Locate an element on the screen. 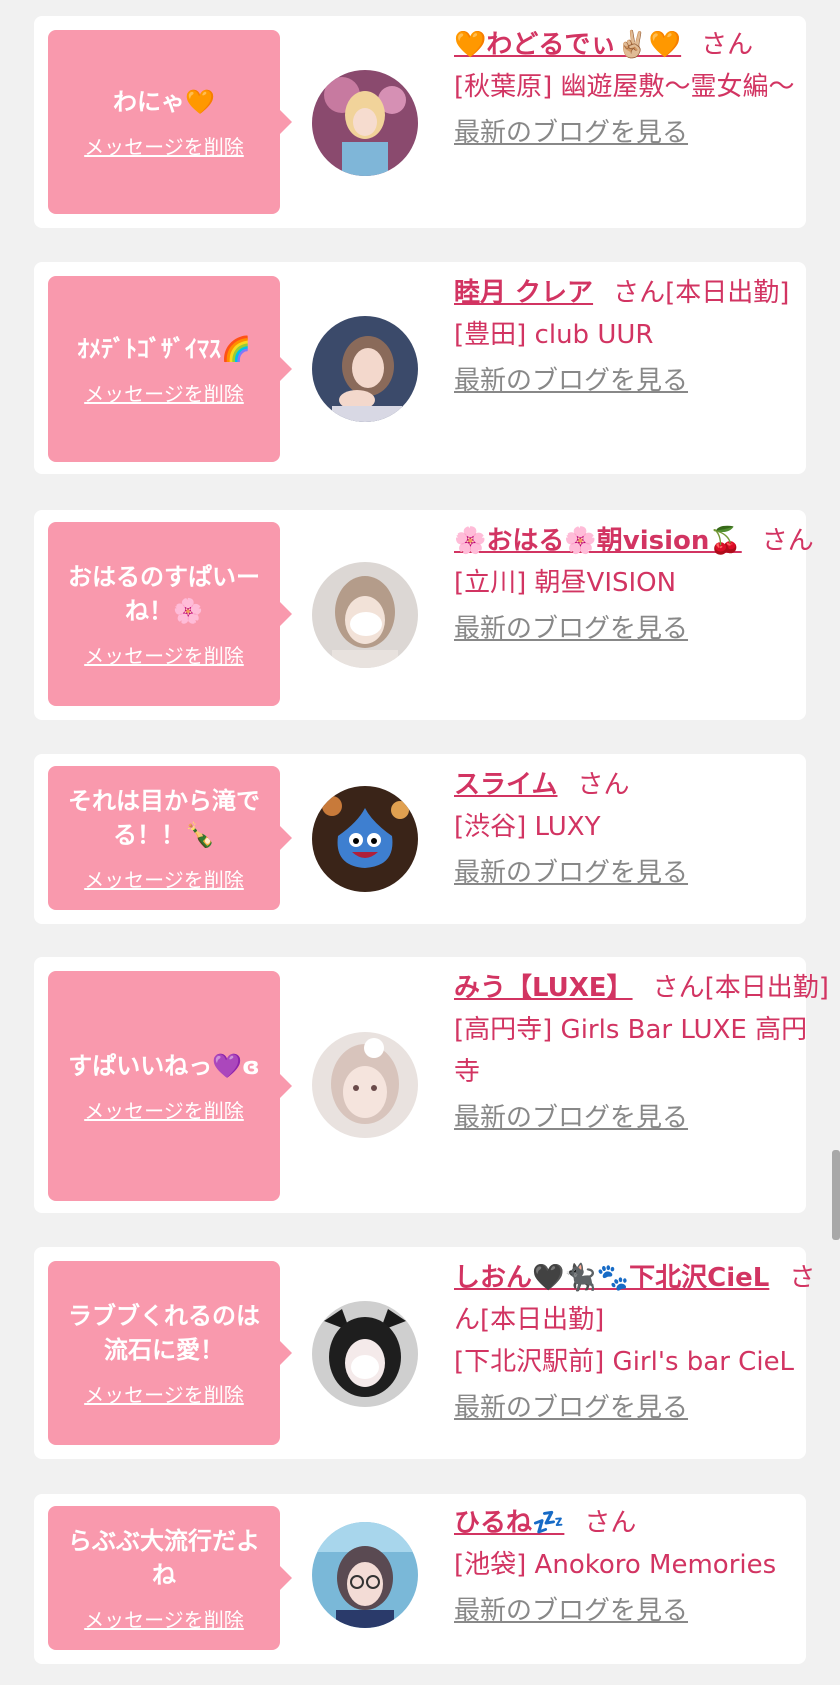 This screenshot has width=840, height=1685. cast-name-link: 🌸おはる🌸朝vision🍒 is located at coordinates (598, 541).